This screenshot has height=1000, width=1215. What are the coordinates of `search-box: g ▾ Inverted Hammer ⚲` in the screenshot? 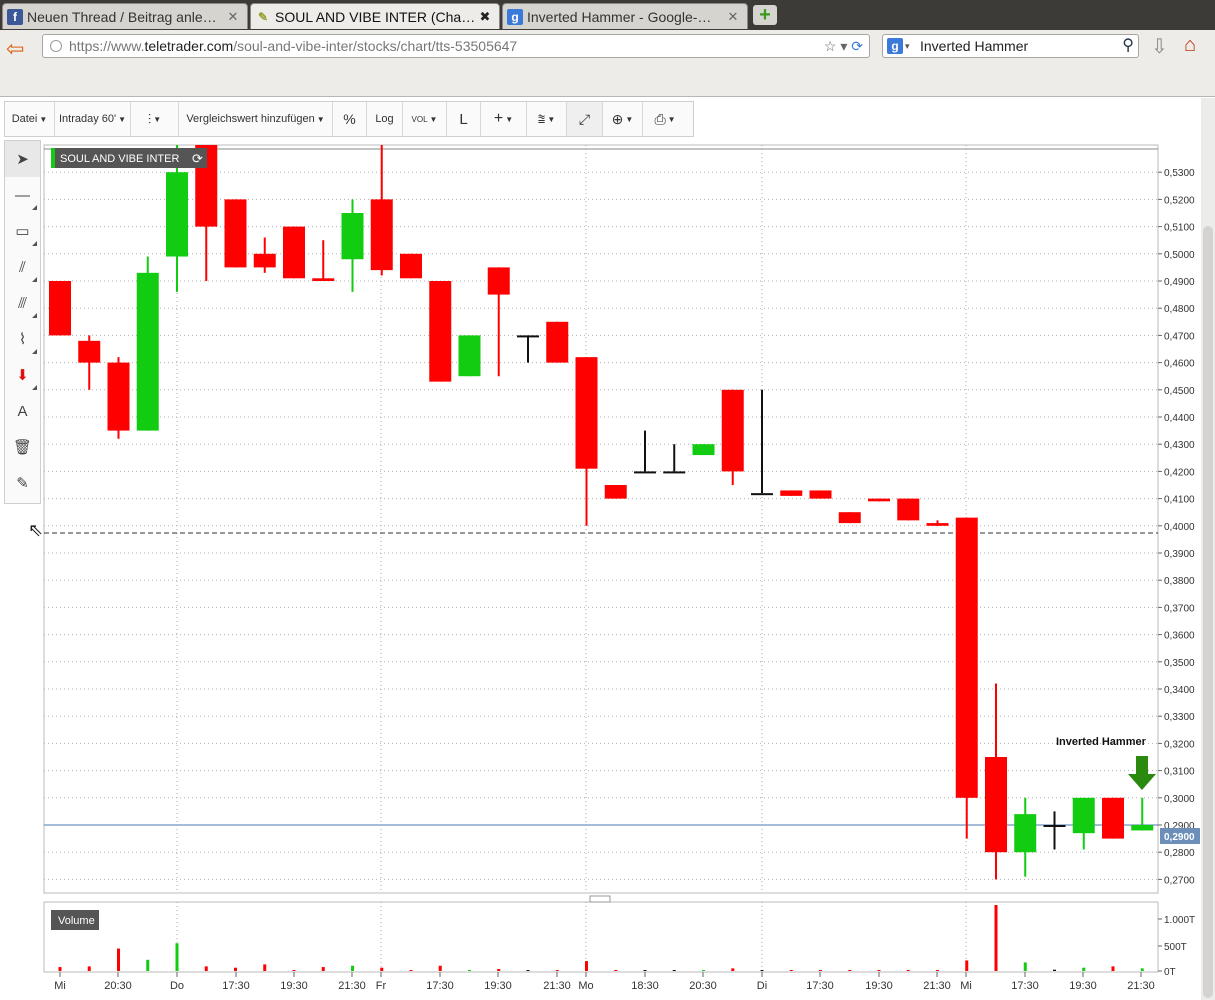 It's located at (1010, 46).